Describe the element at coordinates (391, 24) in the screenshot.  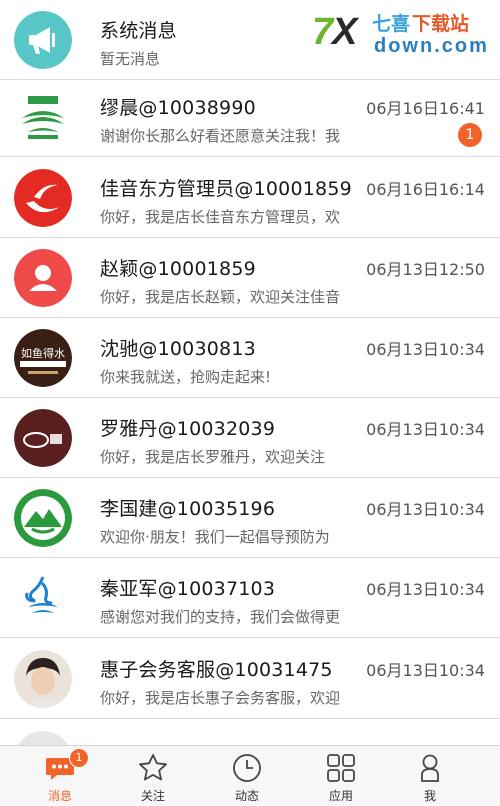
I see `svg-text: 七喜` at that location.